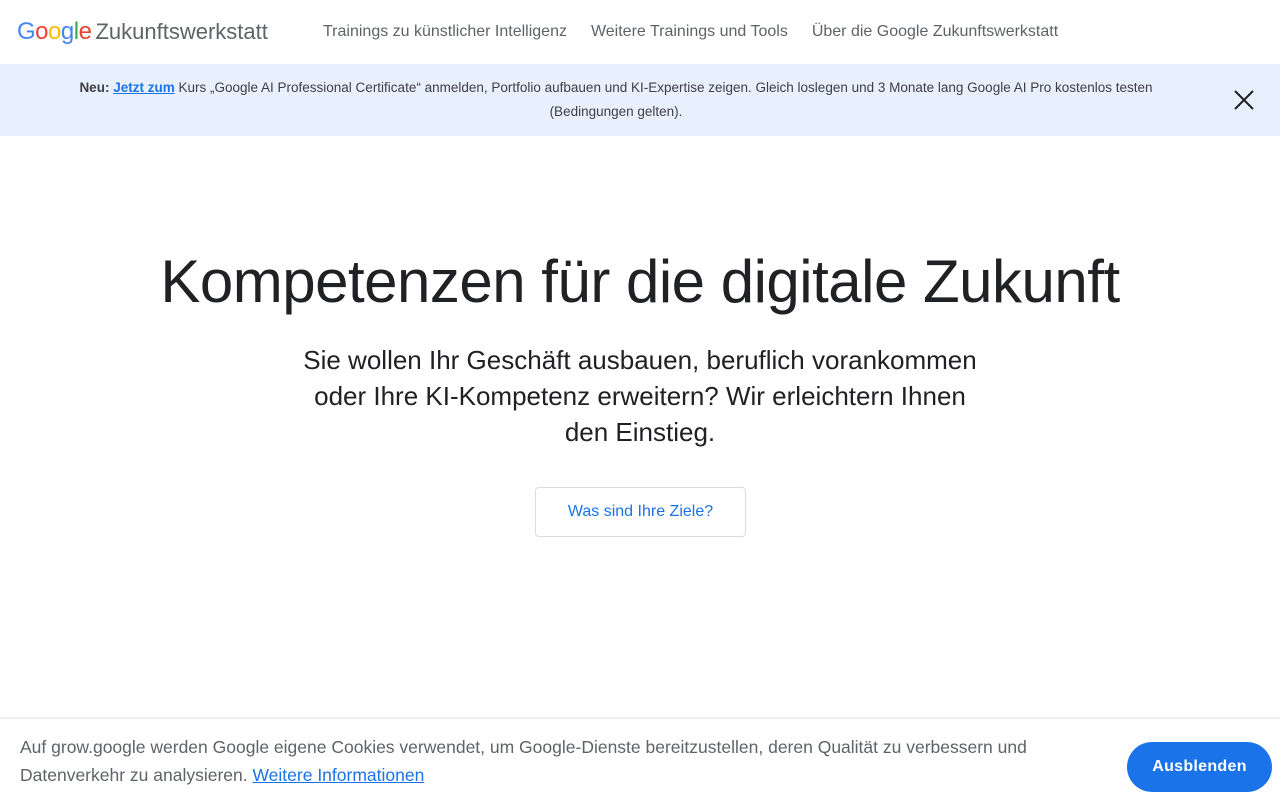 This screenshot has width=1280, height=800. I want to click on hero-title: Kompetenzen für die digitale Zukunft, so click(640, 281).